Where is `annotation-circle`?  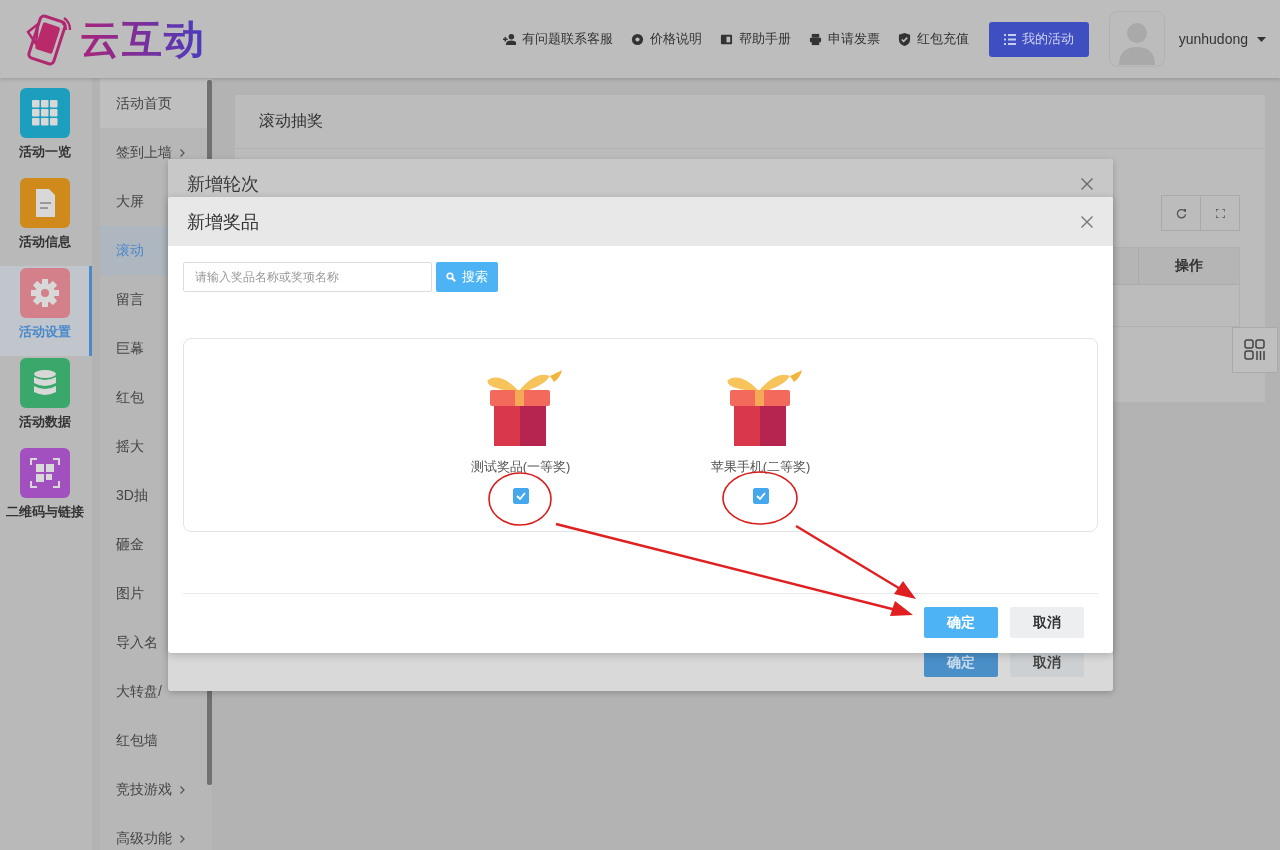 annotation-circle is located at coordinates (520, 499).